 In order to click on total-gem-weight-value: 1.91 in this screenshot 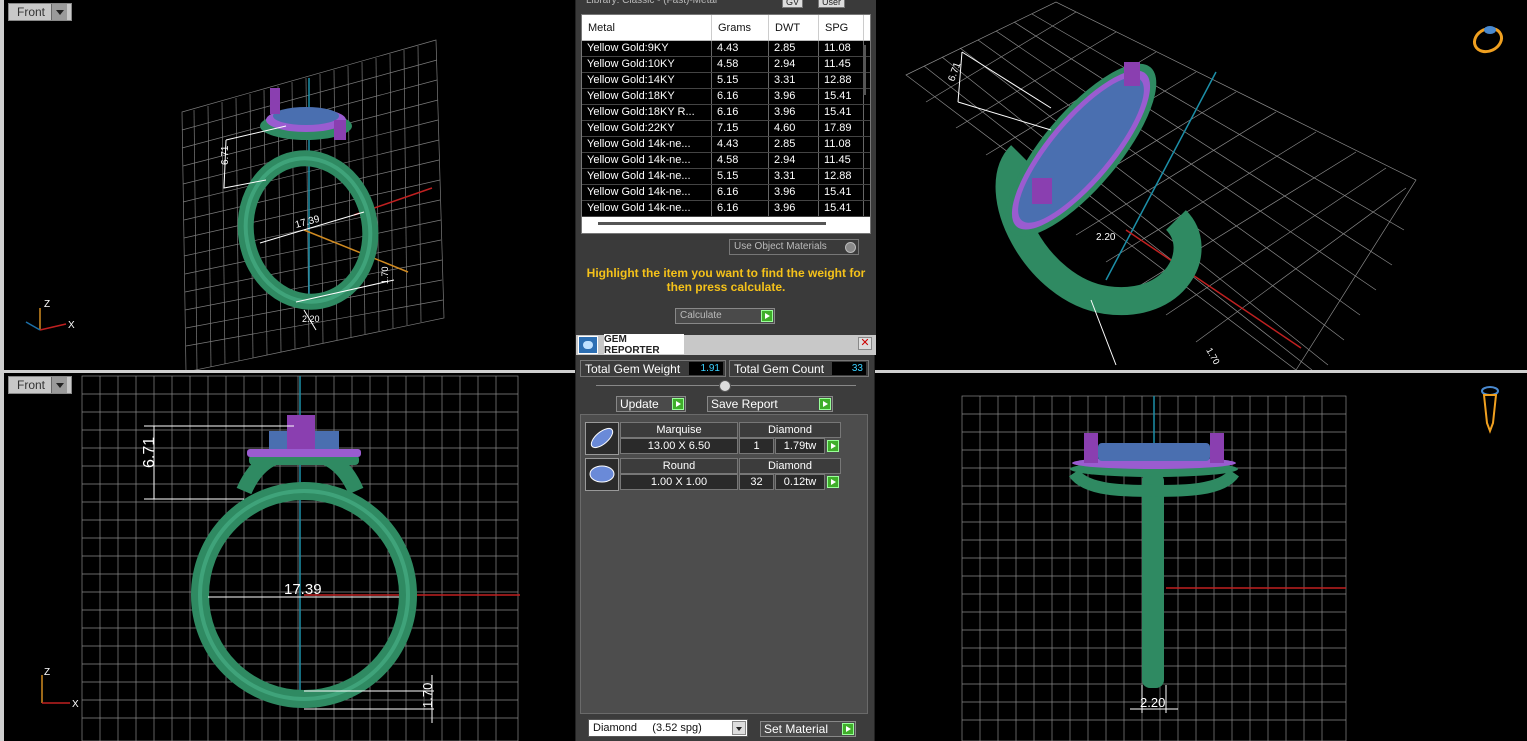, I will do `click(706, 368)`.